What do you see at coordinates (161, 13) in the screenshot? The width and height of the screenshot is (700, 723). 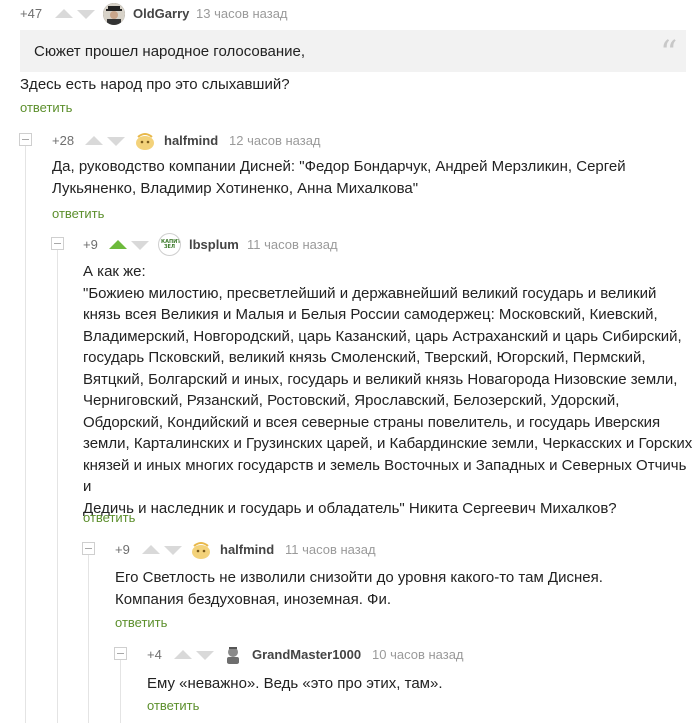 I see `comment-author: OldGarry` at bounding box center [161, 13].